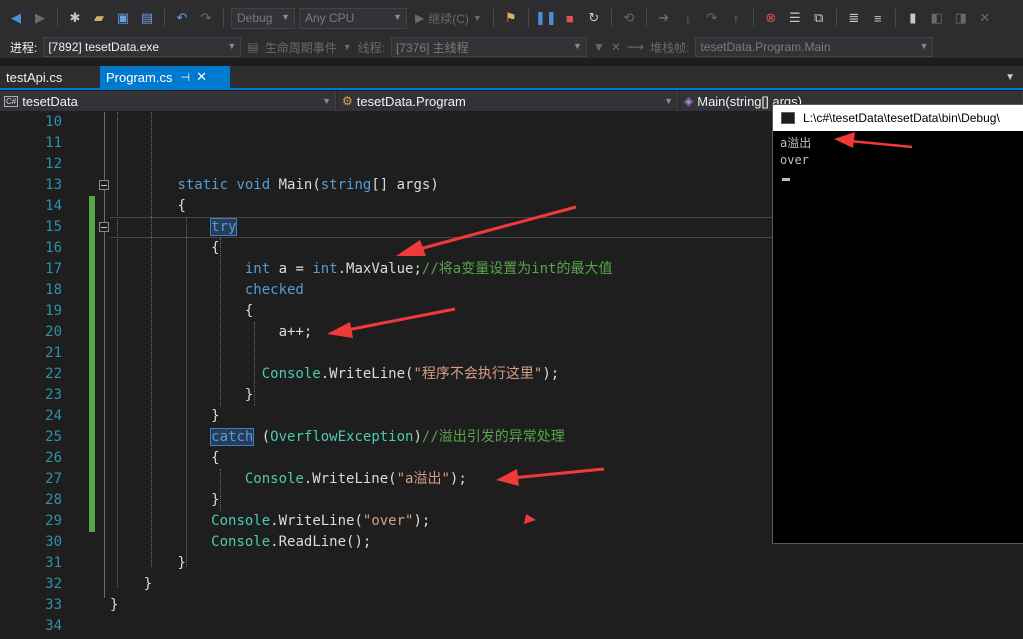 This screenshot has height=639, width=1023. I want to click on code-line: Console.WriteLine("over");, so click(442, 521).